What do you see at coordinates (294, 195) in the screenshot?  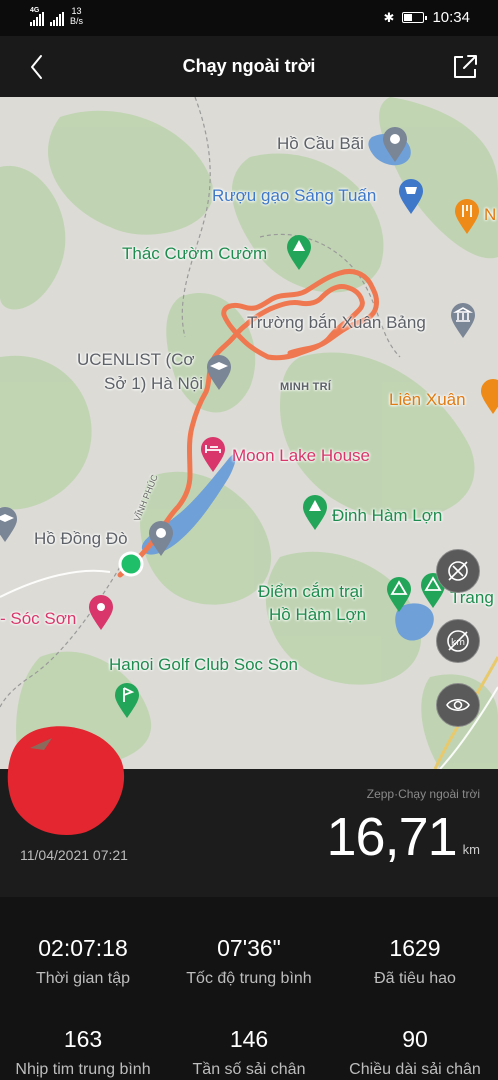 I see `map-label: Rượu gạo Sáng Tuấn` at bounding box center [294, 195].